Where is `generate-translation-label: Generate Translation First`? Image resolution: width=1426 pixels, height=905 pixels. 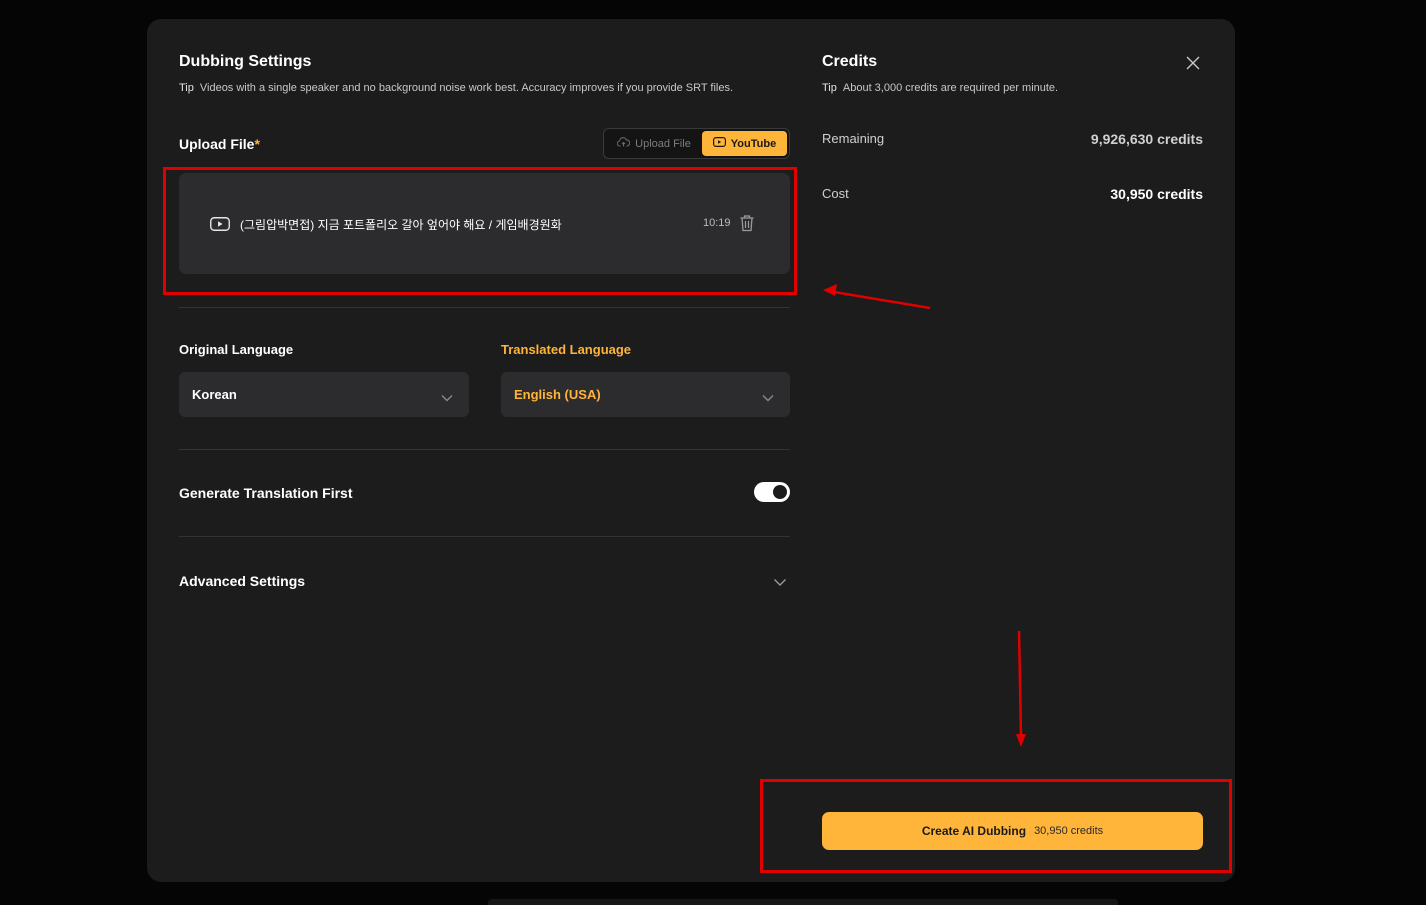
generate-translation-label: Generate Translation First is located at coordinates (266, 493).